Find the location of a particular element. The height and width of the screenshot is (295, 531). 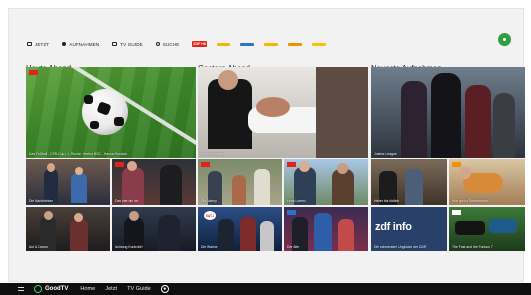

nav-tv-guide-label: TV GUIDE is located at coordinates (131, 44).